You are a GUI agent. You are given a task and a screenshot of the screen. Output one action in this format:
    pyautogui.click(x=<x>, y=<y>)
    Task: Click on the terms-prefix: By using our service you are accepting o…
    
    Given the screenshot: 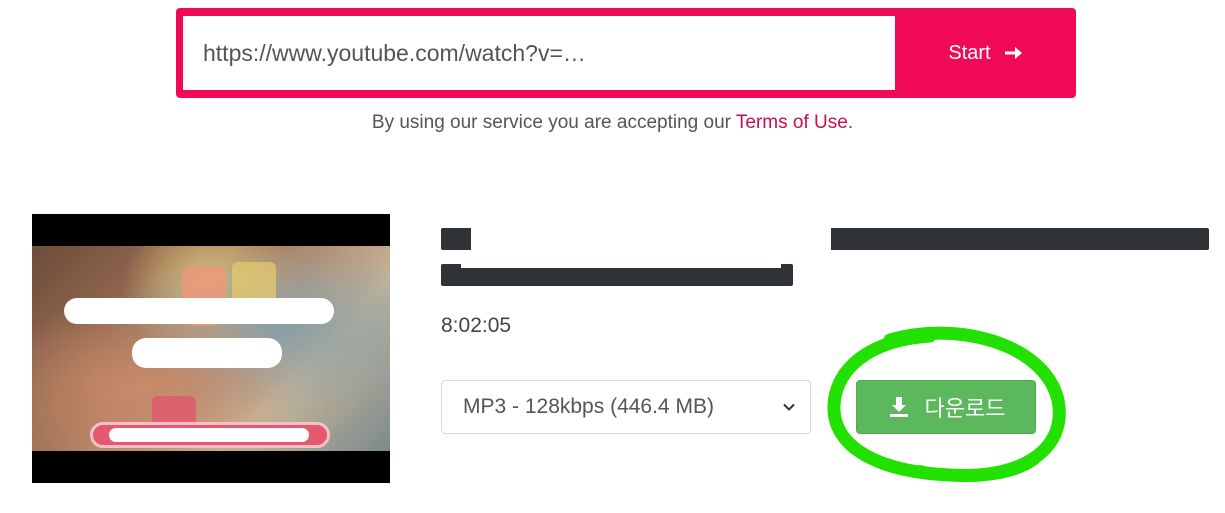 What is the action you would take?
    pyautogui.click(x=553, y=122)
    